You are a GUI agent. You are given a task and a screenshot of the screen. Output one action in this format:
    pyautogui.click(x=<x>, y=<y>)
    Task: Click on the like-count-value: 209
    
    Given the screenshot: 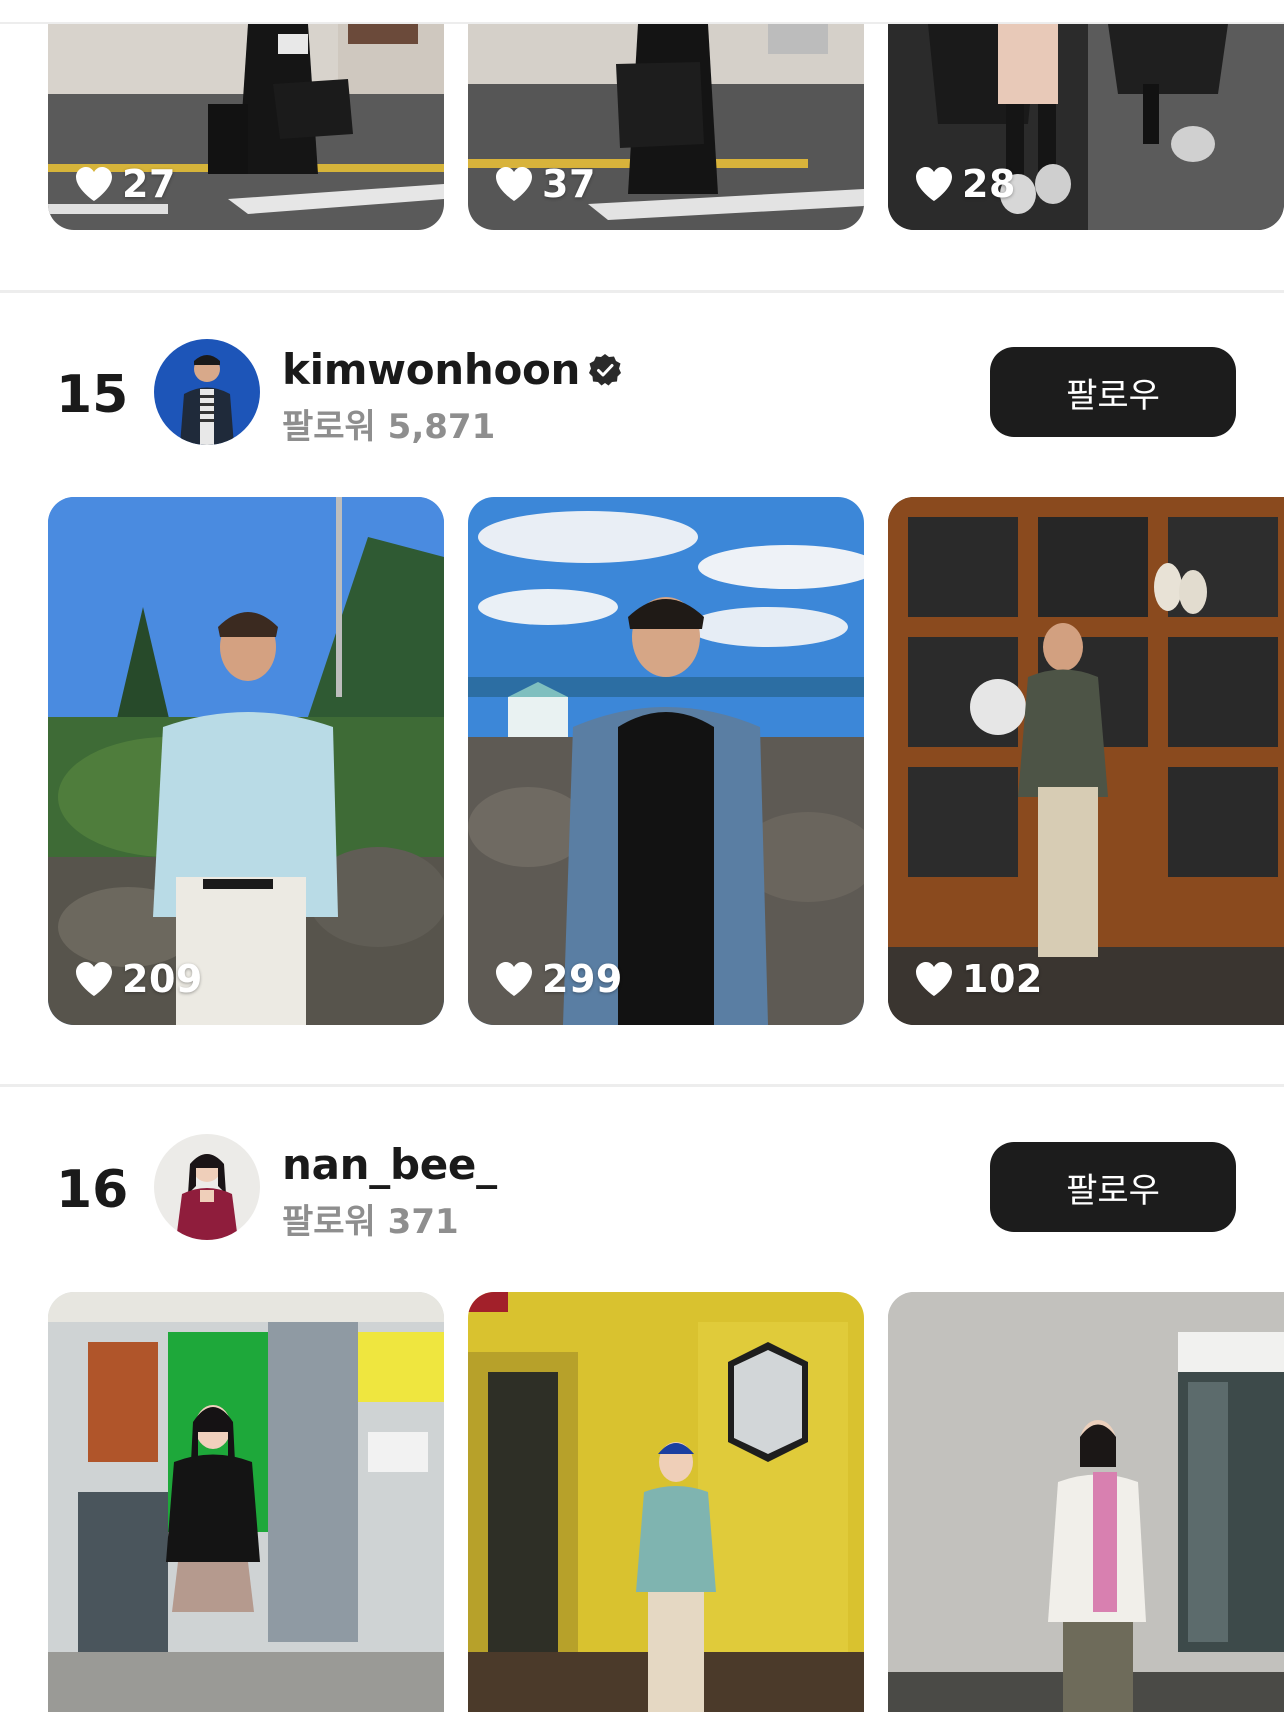 What is the action you would take?
    pyautogui.click(x=162, y=979)
    